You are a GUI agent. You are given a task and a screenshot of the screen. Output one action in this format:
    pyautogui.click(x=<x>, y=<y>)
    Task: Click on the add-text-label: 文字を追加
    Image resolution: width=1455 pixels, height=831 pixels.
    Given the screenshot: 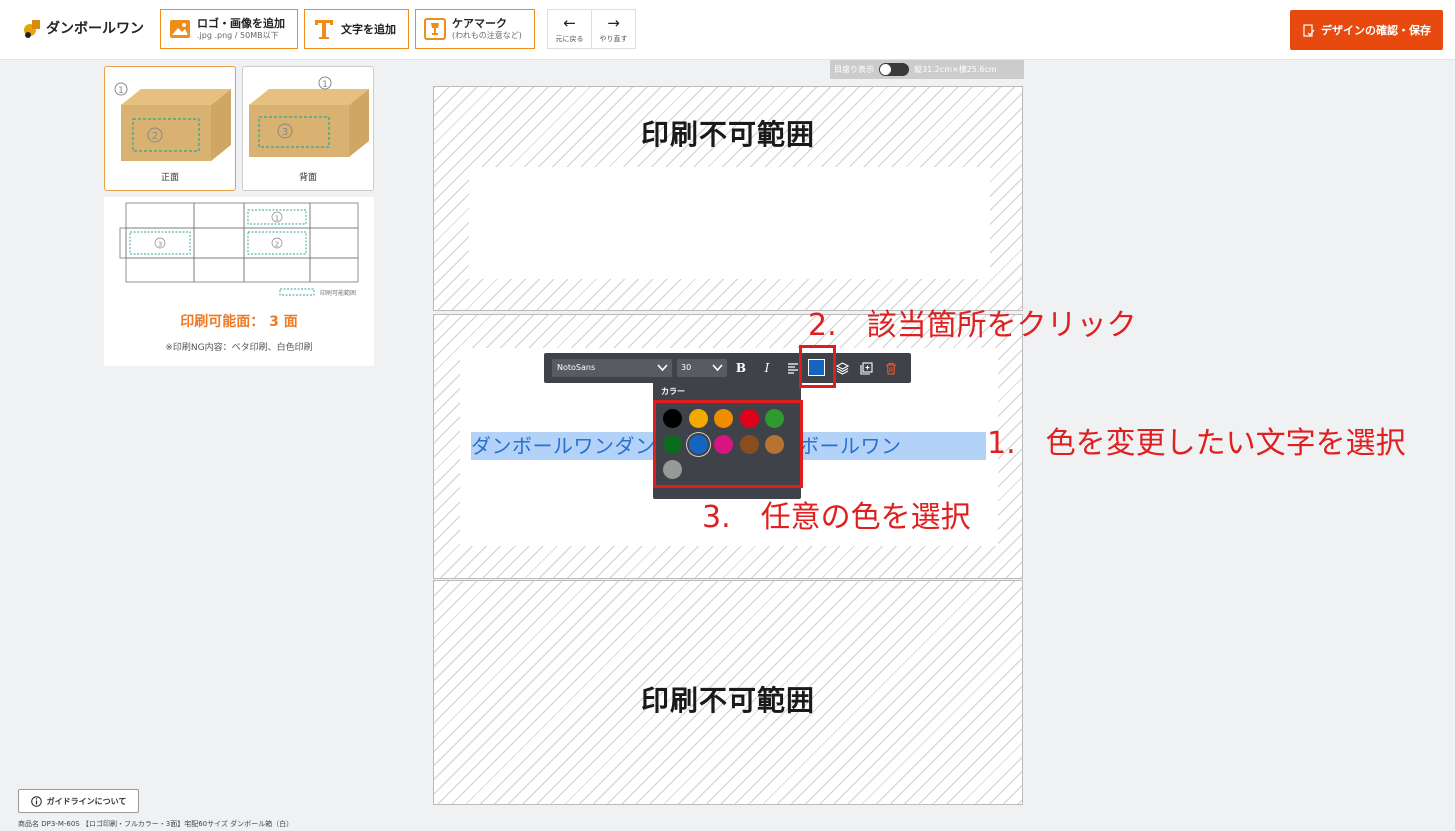 What is the action you would take?
    pyautogui.click(x=368, y=29)
    